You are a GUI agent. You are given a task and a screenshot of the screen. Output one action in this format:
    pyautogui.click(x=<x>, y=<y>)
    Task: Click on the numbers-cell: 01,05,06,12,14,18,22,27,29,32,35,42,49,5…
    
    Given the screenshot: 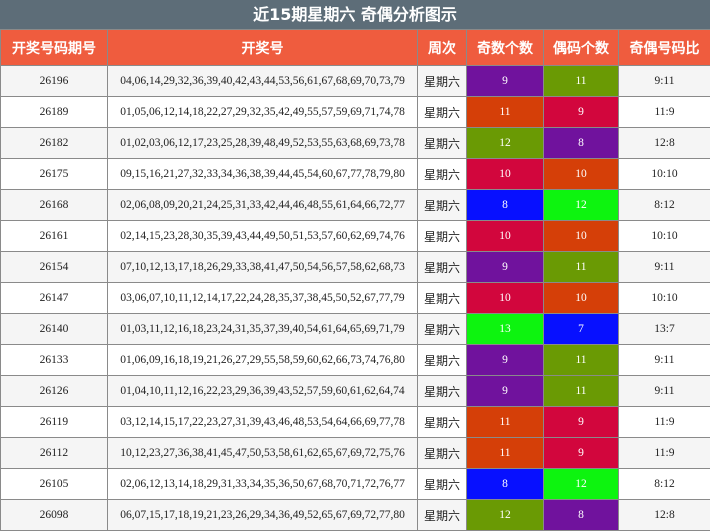 What is the action you would take?
    pyautogui.click(x=263, y=112)
    